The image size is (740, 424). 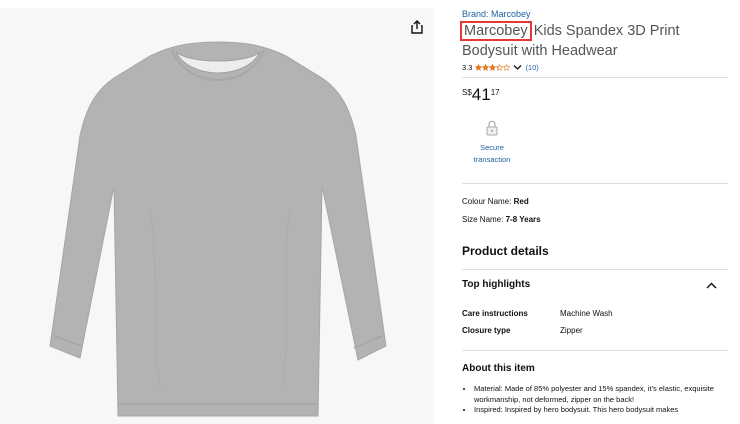 I want to click on price-whole: 41, so click(x=481, y=94).